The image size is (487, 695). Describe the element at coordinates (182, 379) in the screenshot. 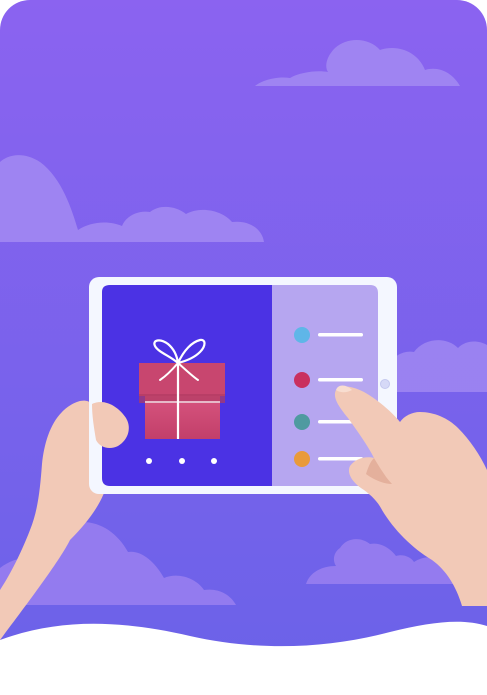

I see `gift-box-lid` at that location.